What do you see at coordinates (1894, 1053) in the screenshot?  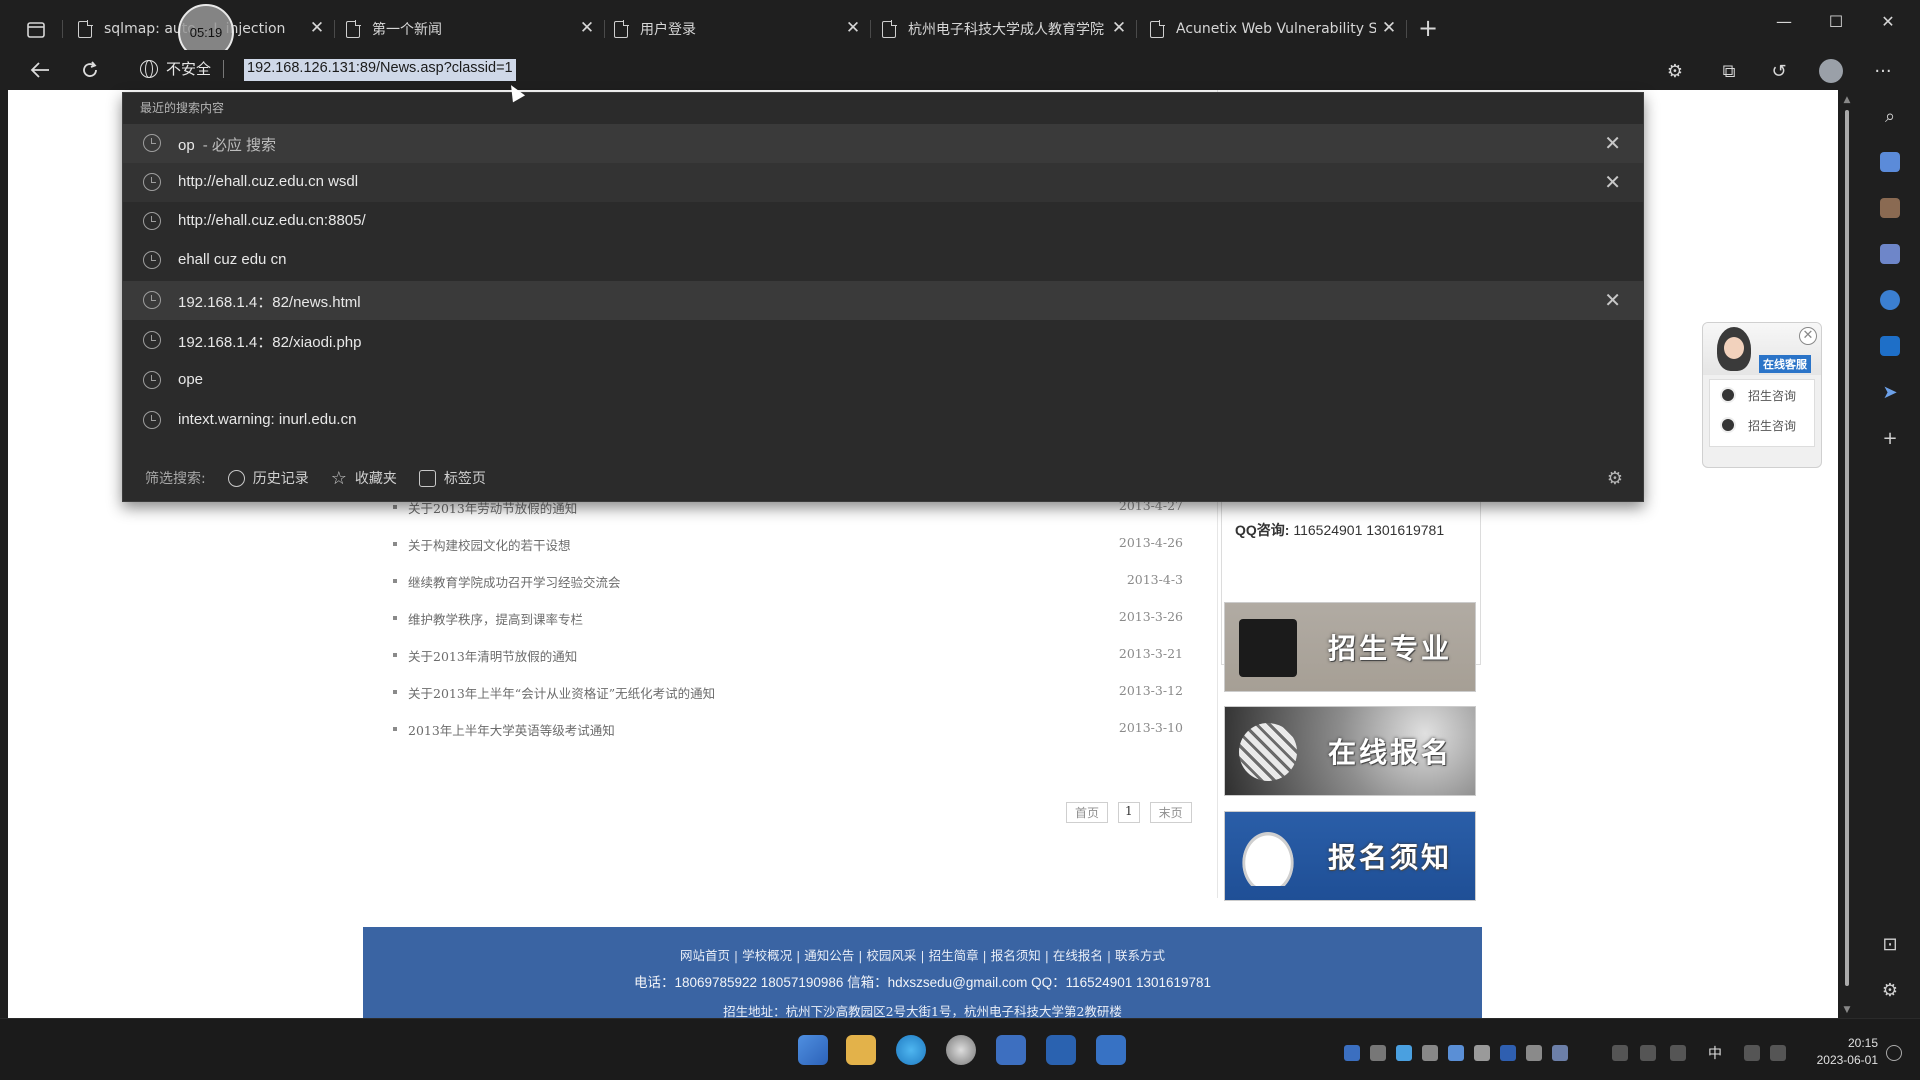 I see `notification-icon` at bounding box center [1894, 1053].